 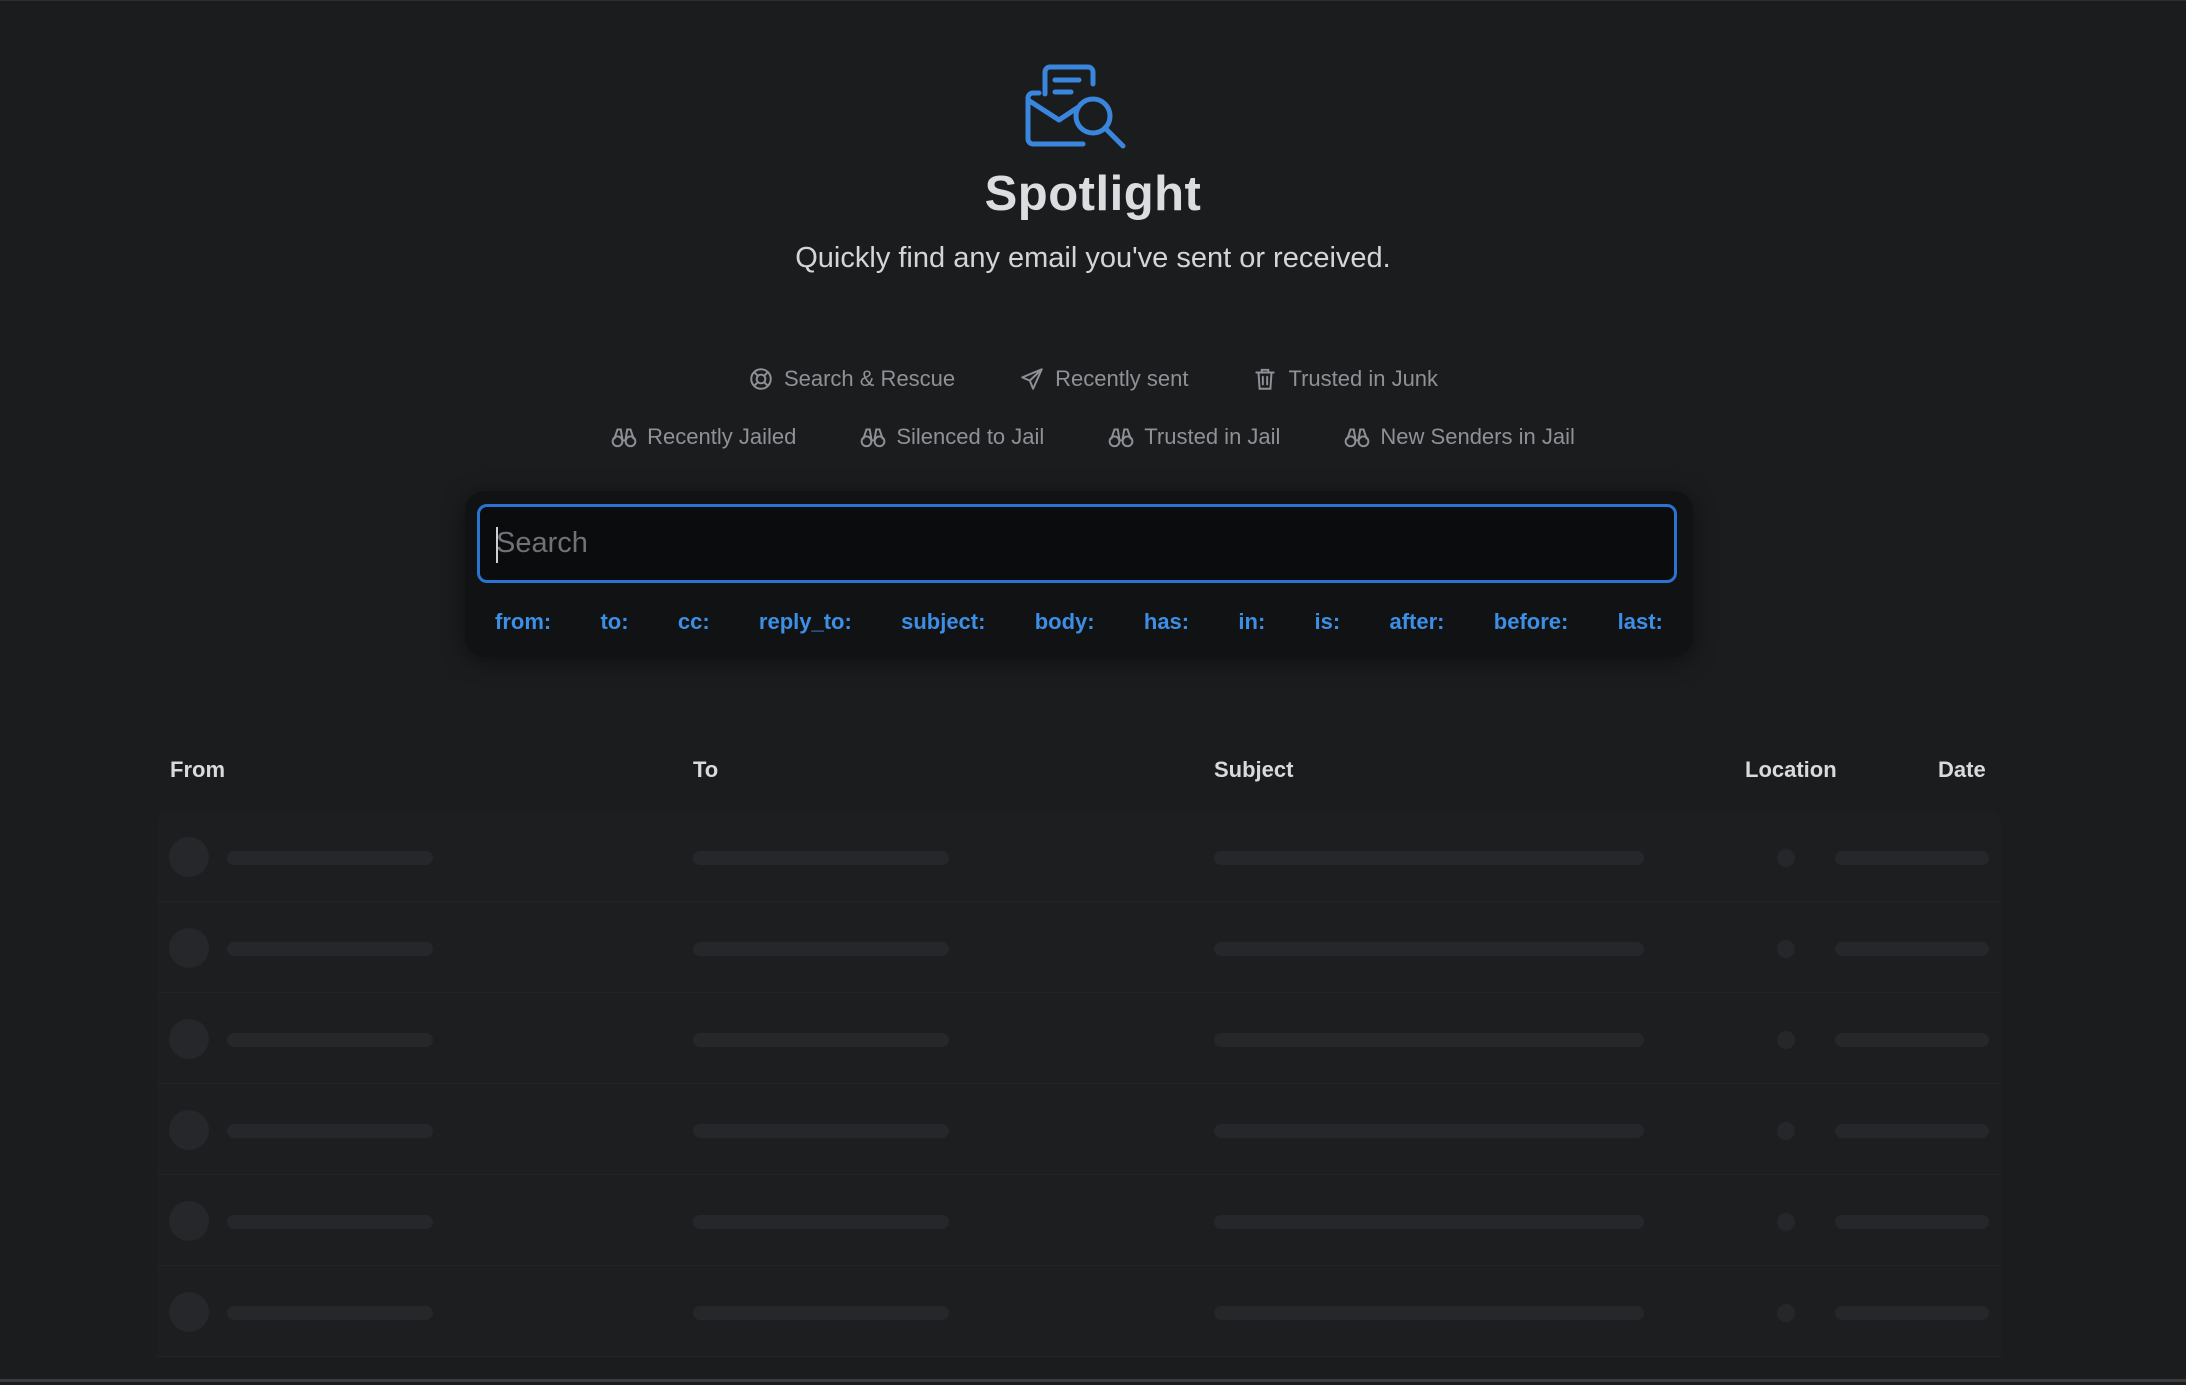 I want to click on operator-to: to:, so click(x=614, y=622).